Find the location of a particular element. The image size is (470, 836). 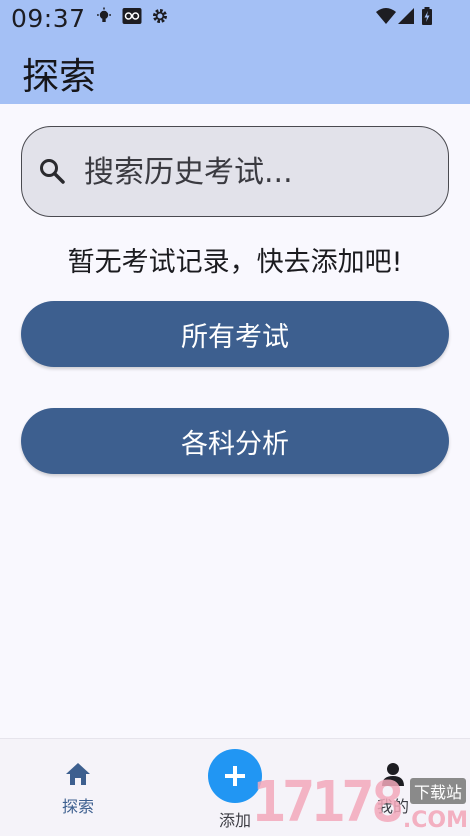

empty-state-message: 暂无考试记录，快去添加吧! is located at coordinates (235, 262).